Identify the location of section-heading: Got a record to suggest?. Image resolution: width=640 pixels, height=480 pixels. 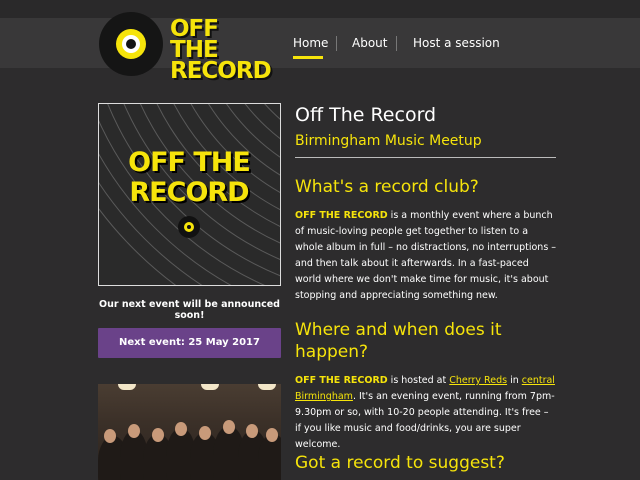
(400, 463).